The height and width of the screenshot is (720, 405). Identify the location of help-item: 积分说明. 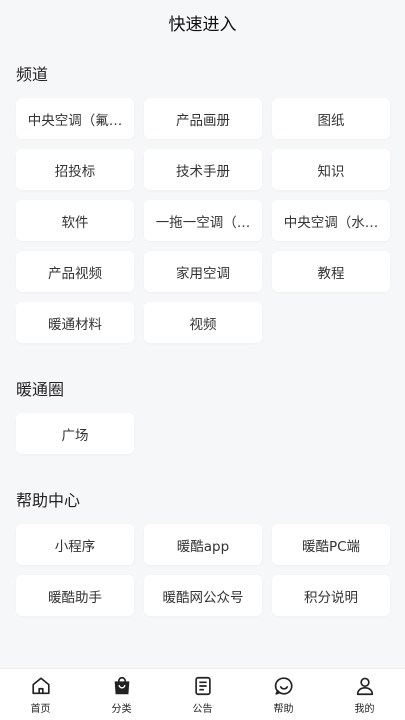
(331, 595).